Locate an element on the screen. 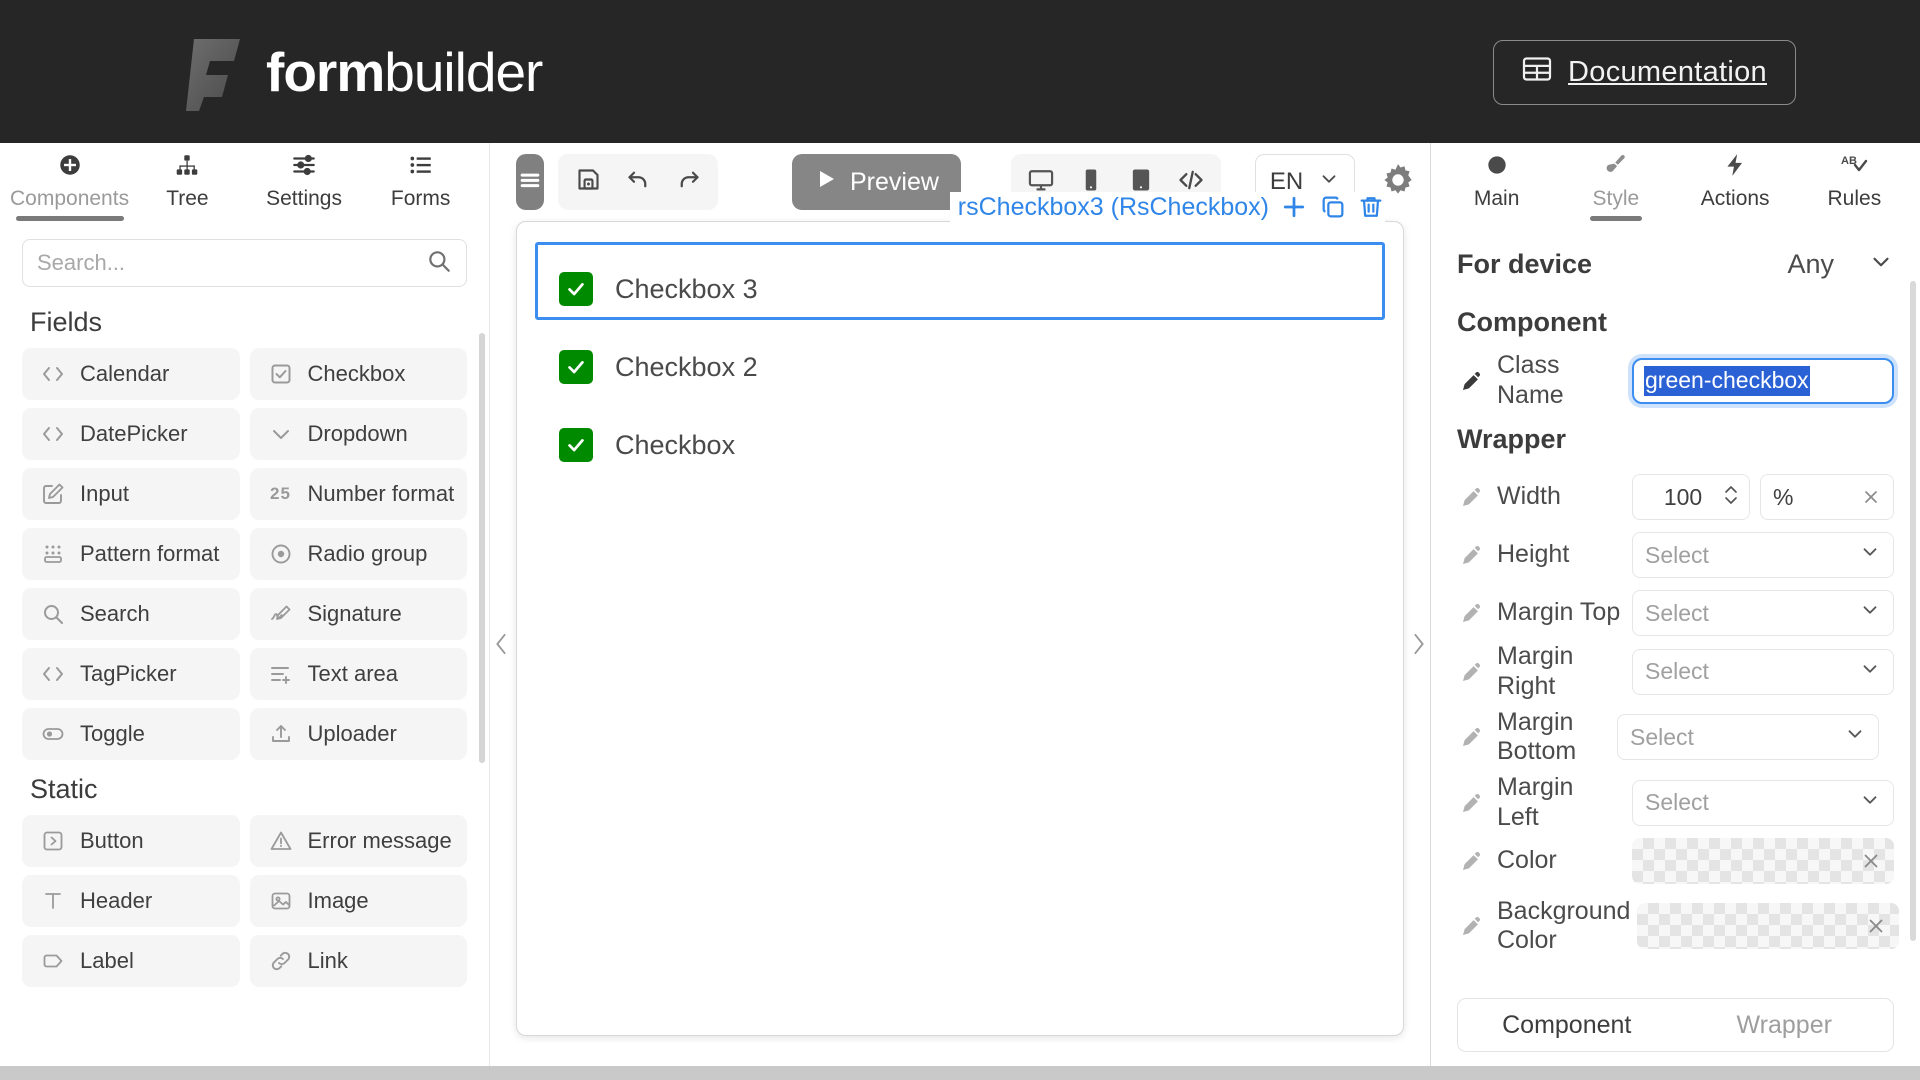 The image size is (1920, 1080). form-field-checkbox-3: Checkbox 3 is located at coordinates (960, 289).